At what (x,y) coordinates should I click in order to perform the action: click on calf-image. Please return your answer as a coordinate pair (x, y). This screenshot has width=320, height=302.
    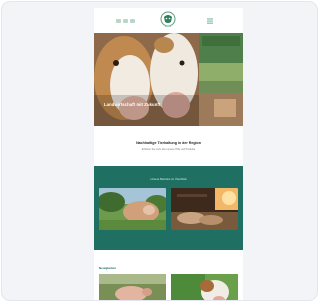
    Looking at the image, I should click on (204, 287).